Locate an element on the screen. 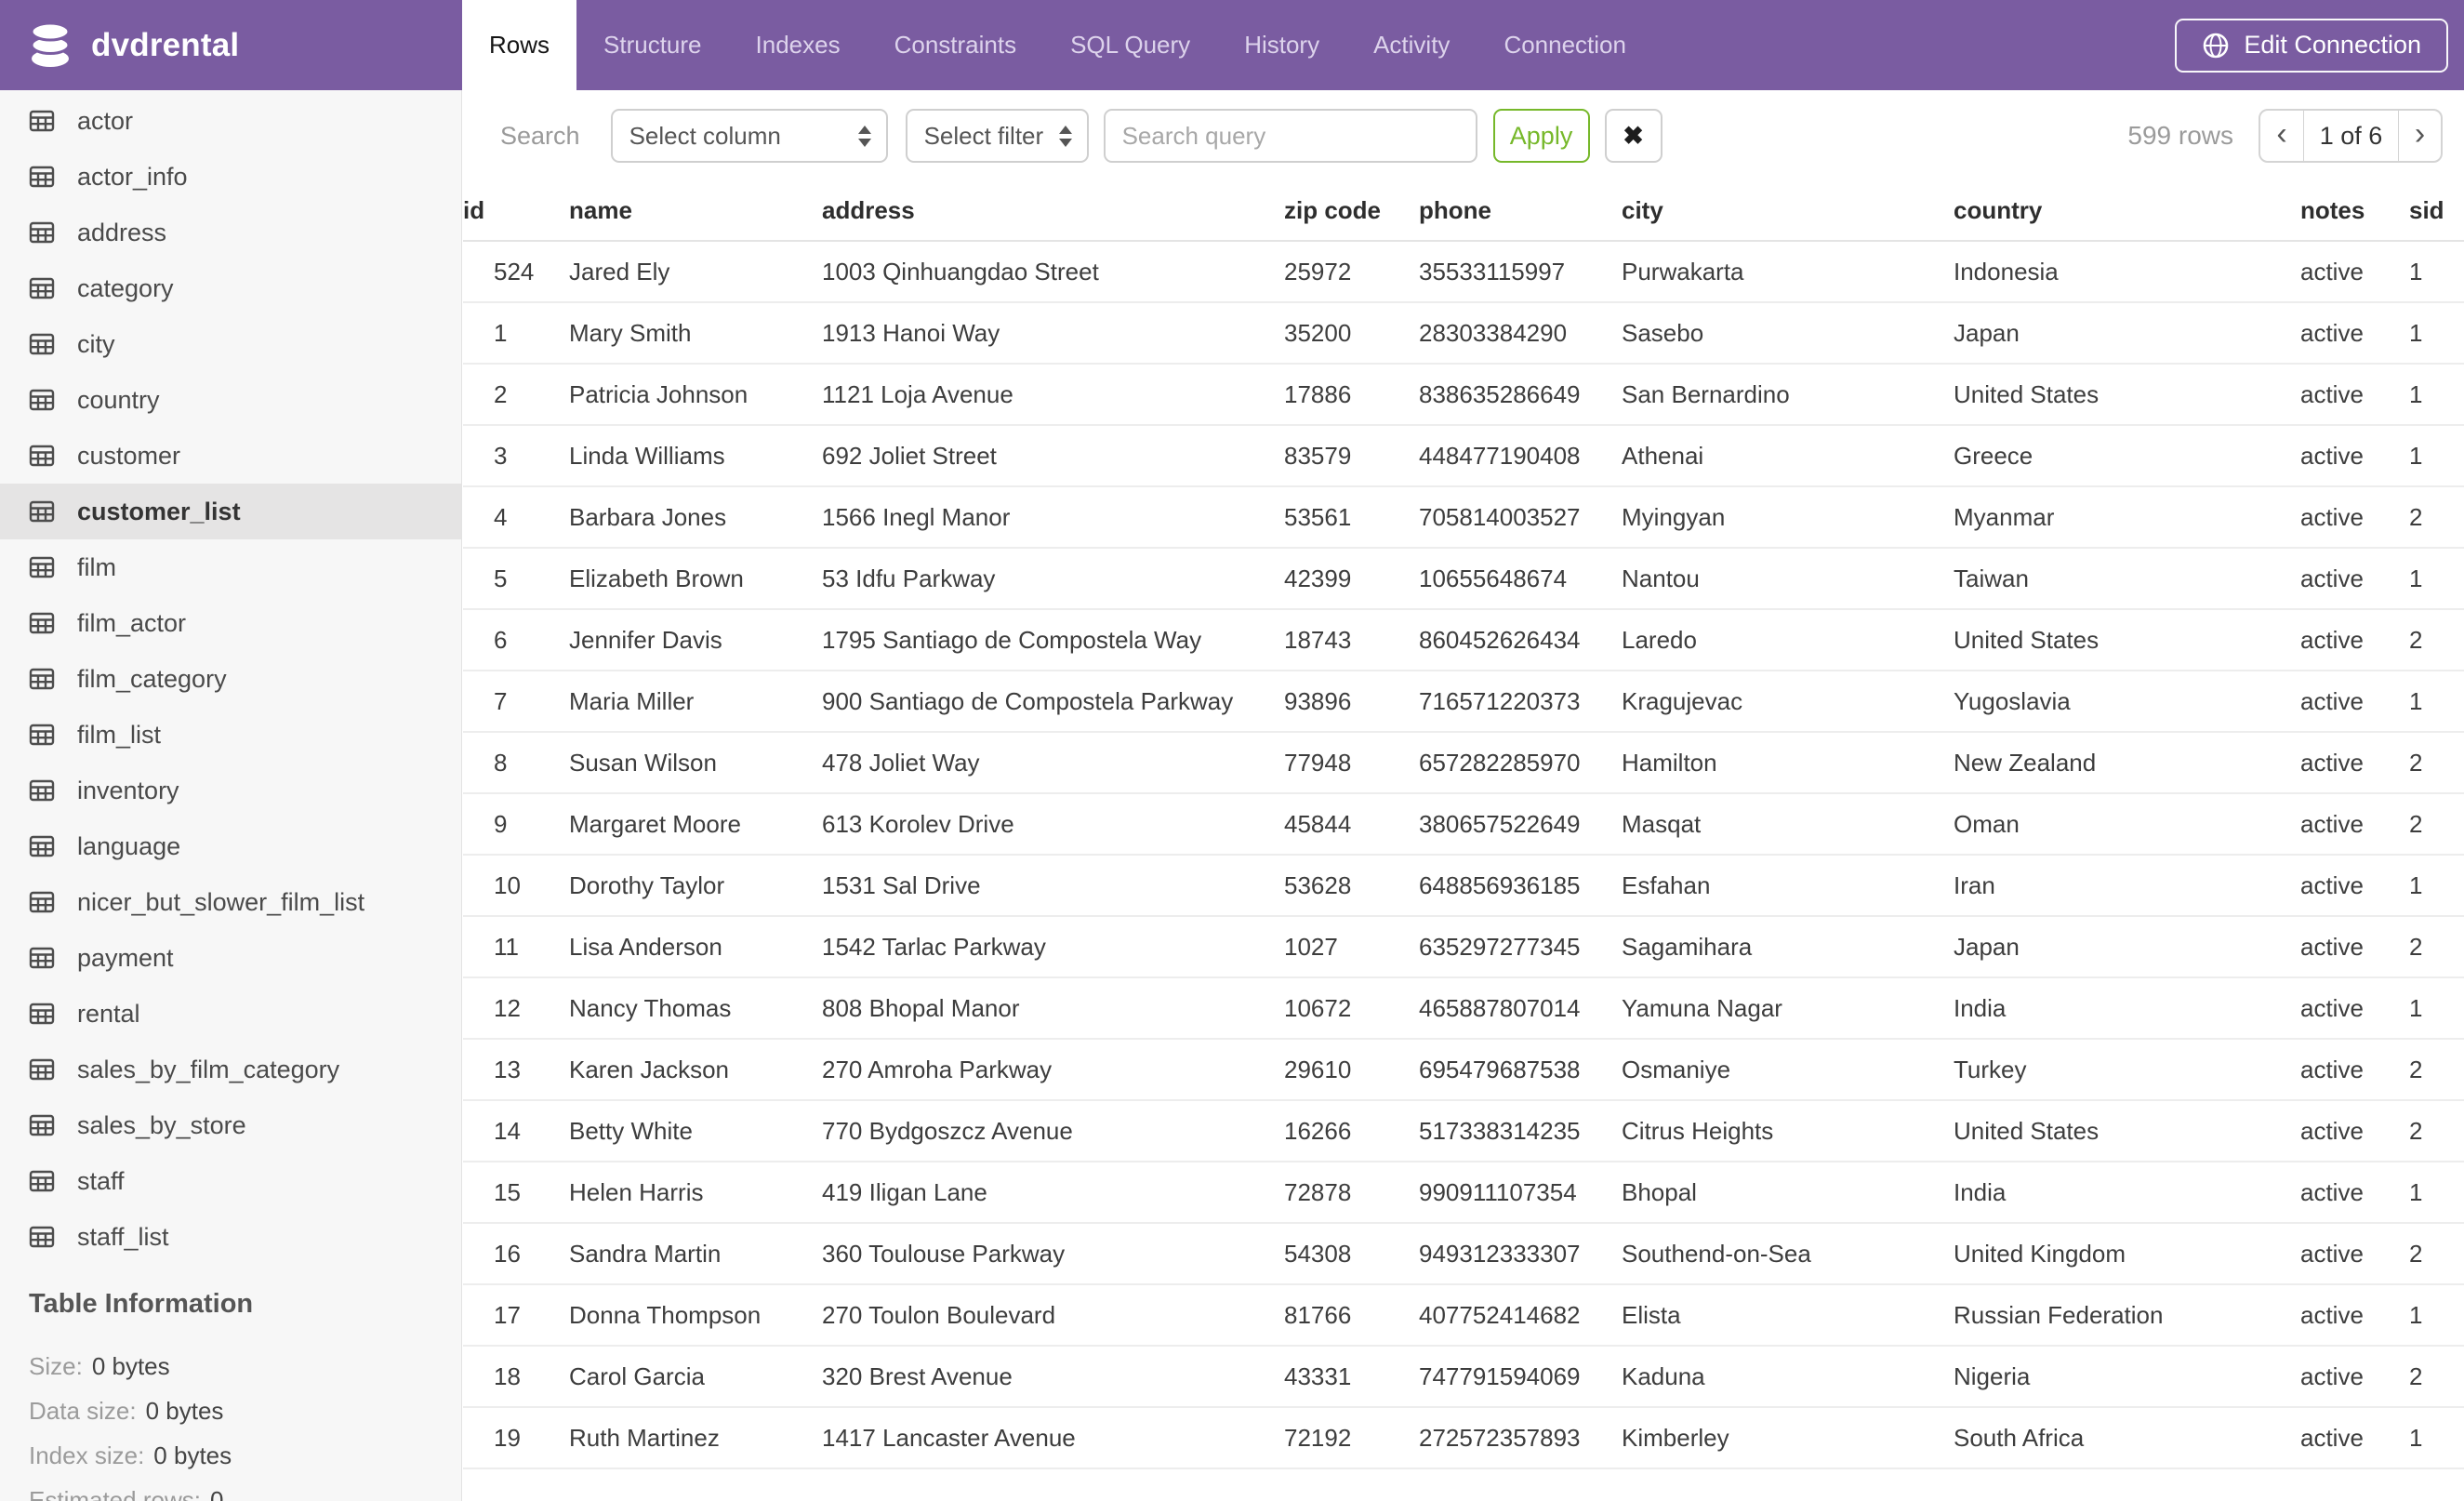 The height and width of the screenshot is (1501, 2464). sidebar-item-table: country is located at coordinates (230, 400).